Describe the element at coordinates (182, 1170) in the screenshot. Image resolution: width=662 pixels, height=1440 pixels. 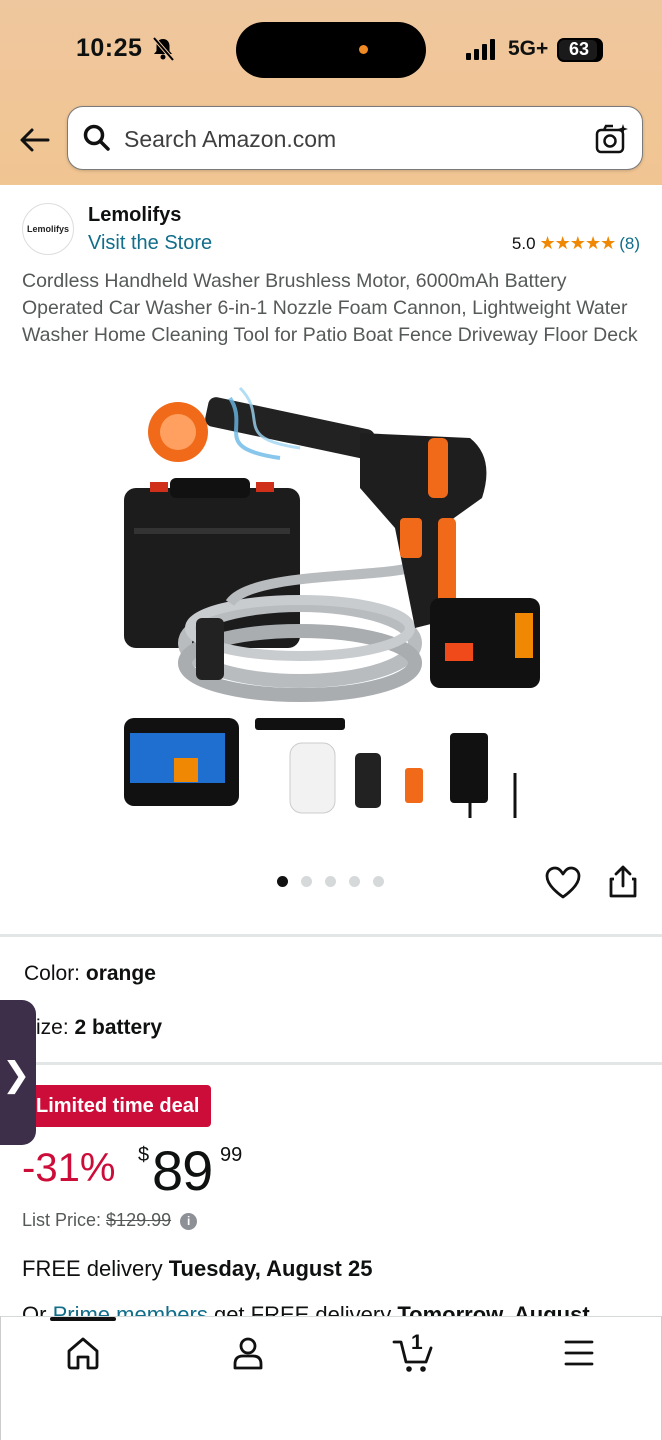
I see `price-whole: 89` at that location.